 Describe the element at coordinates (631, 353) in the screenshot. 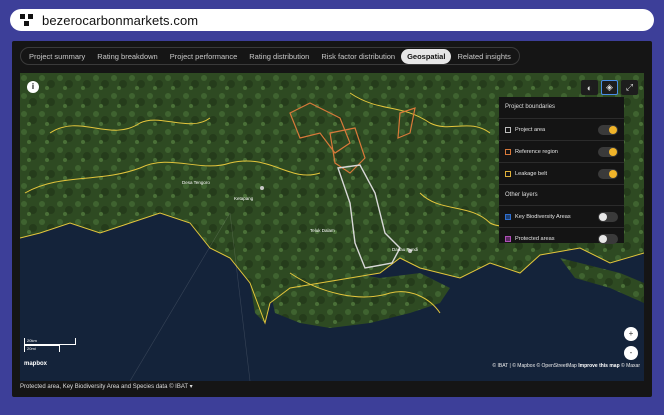

I see `zoom-out-button: -` at that location.